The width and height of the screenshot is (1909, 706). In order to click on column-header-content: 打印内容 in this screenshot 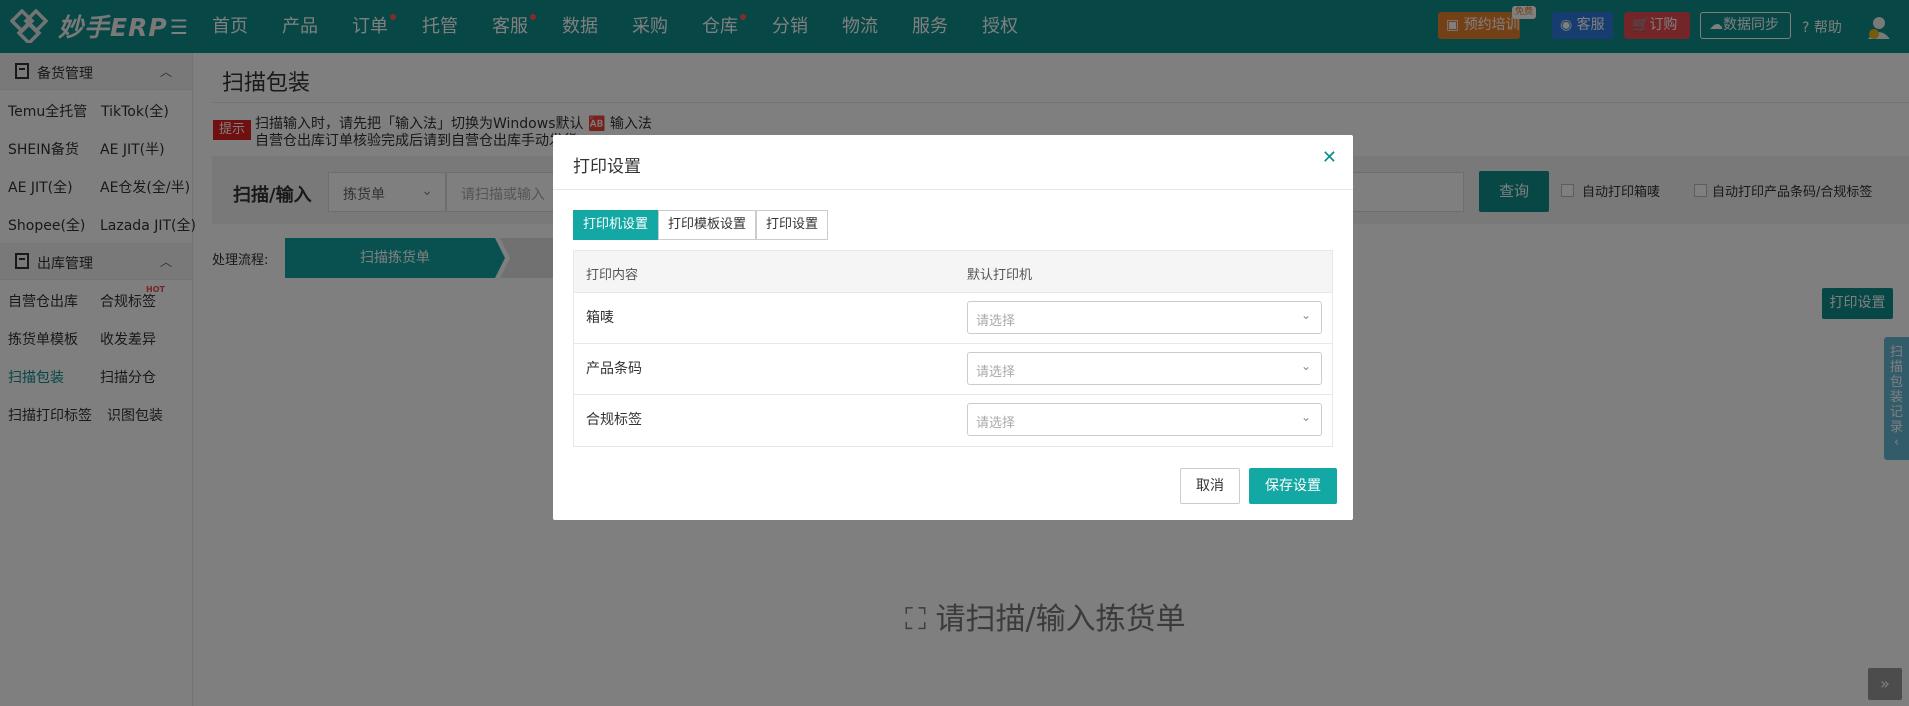, I will do `click(612, 275)`.